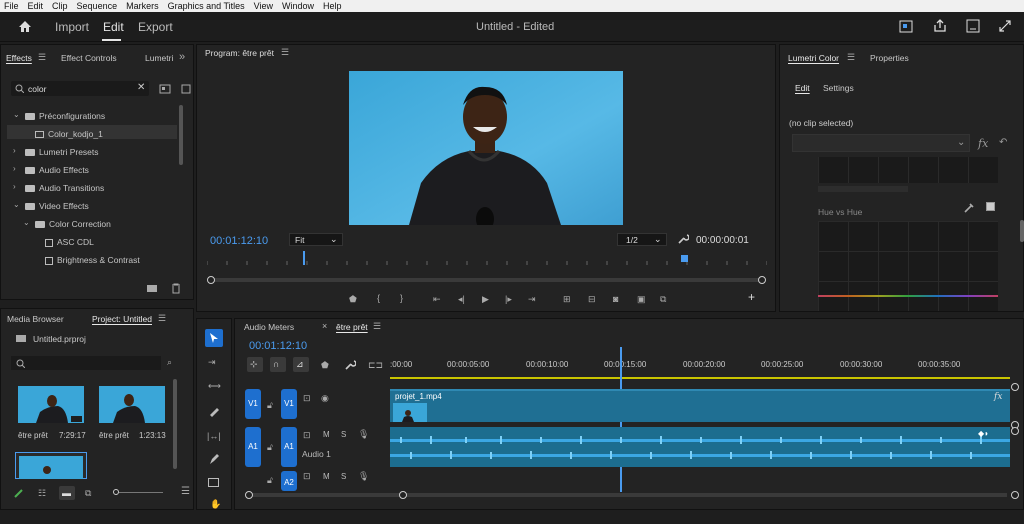 This screenshot has width=1024, height=524. Describe the element at coordinates (14, 186) in the screenshot. I see `chevron-right-icon: ›` at that location.